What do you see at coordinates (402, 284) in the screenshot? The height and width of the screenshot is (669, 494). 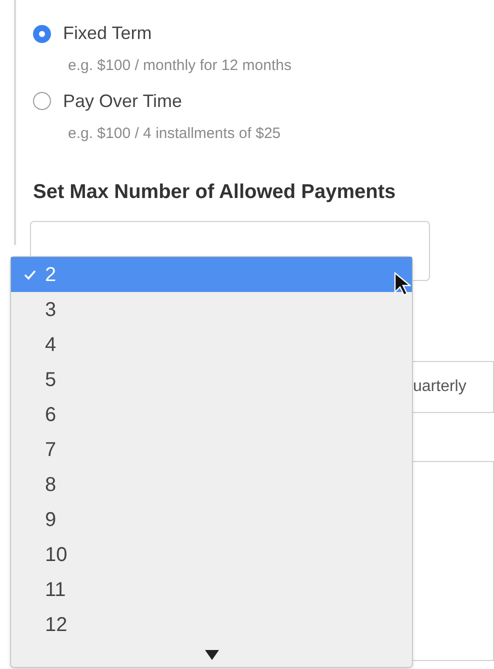 I see `pointer-icon` at bounding box center [402, 284].